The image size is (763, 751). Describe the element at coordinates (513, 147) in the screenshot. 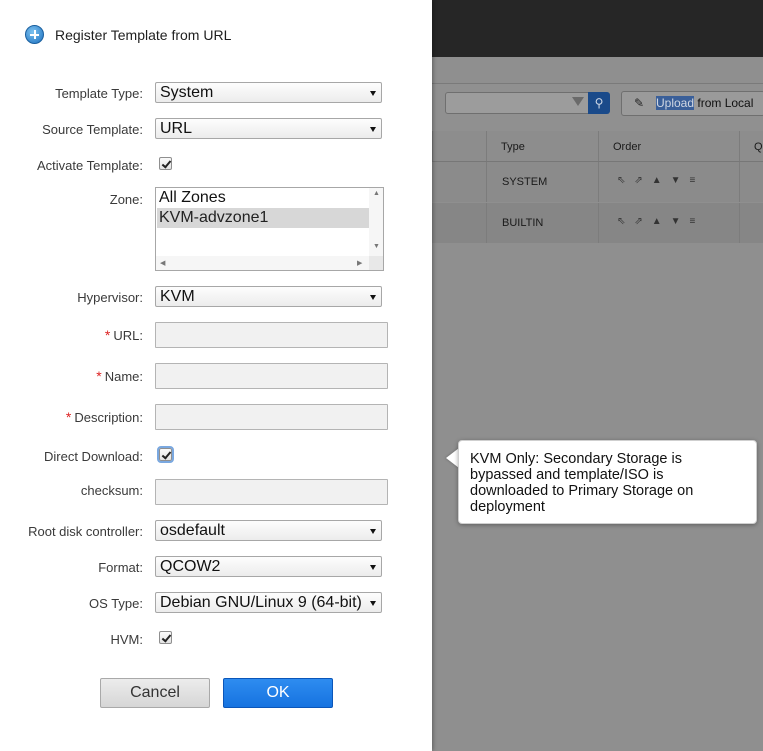

I see `column-type-label: Type` at that location.